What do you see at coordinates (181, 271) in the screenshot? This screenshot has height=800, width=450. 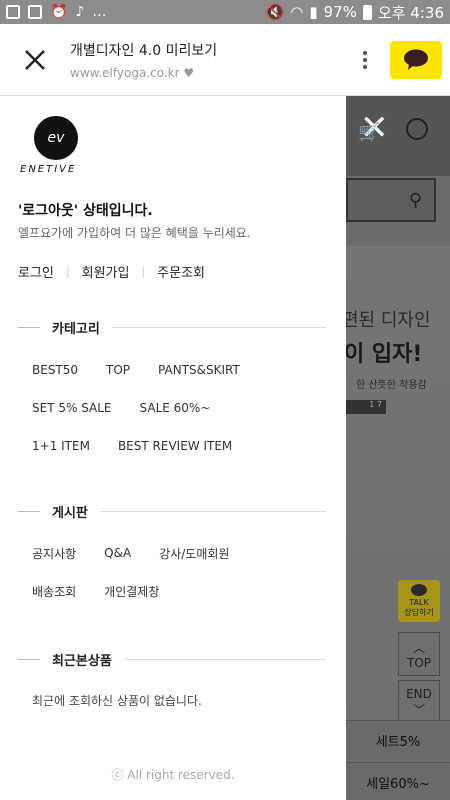 I see `order-lookup-link: 주문조회` at bounding box center [181, 271].